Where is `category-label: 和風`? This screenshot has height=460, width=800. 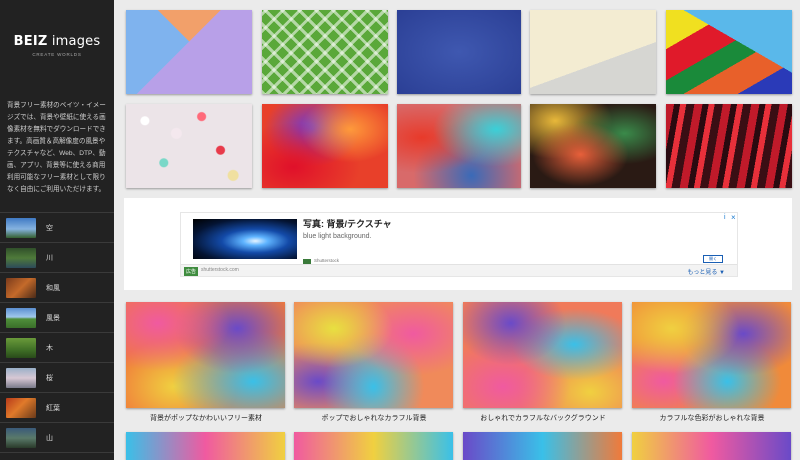
category-label: 和風 is located at coordinates (53, 288).